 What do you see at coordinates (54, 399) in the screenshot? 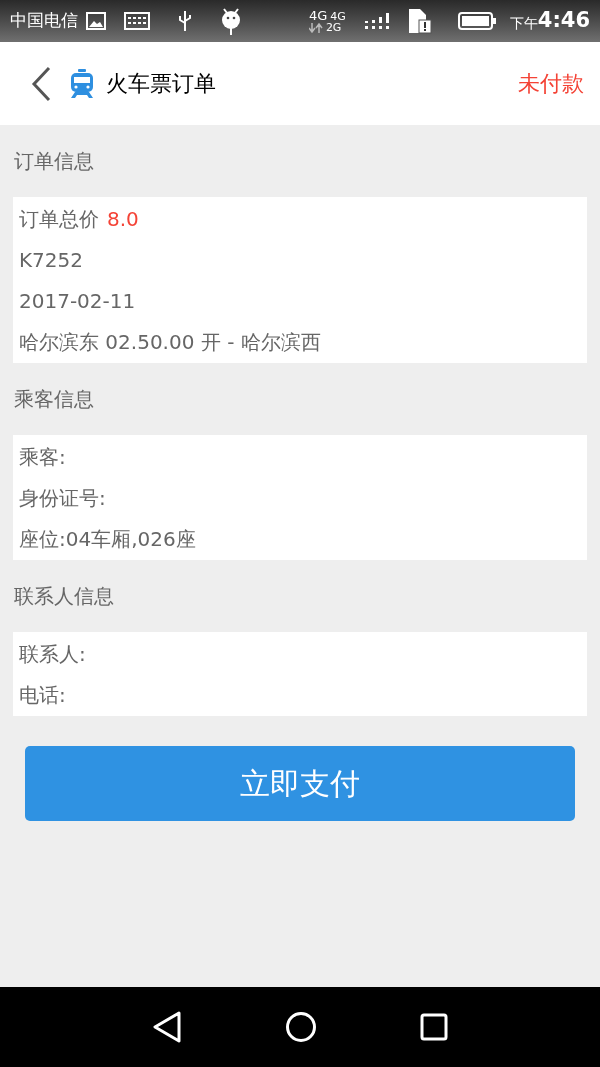
I see `section-title: 乘客信息` at bounding box center [54, 399].